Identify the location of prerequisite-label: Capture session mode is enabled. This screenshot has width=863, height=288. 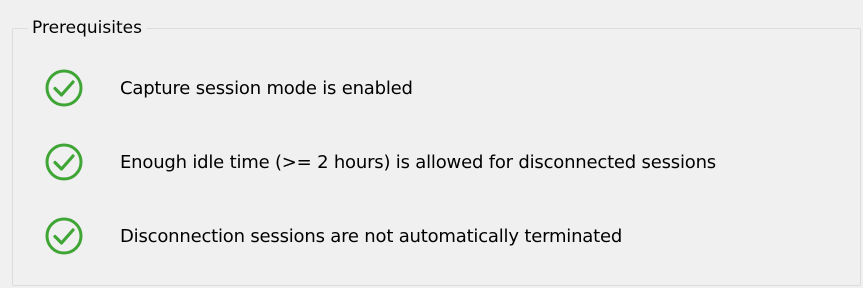
(266, 88).